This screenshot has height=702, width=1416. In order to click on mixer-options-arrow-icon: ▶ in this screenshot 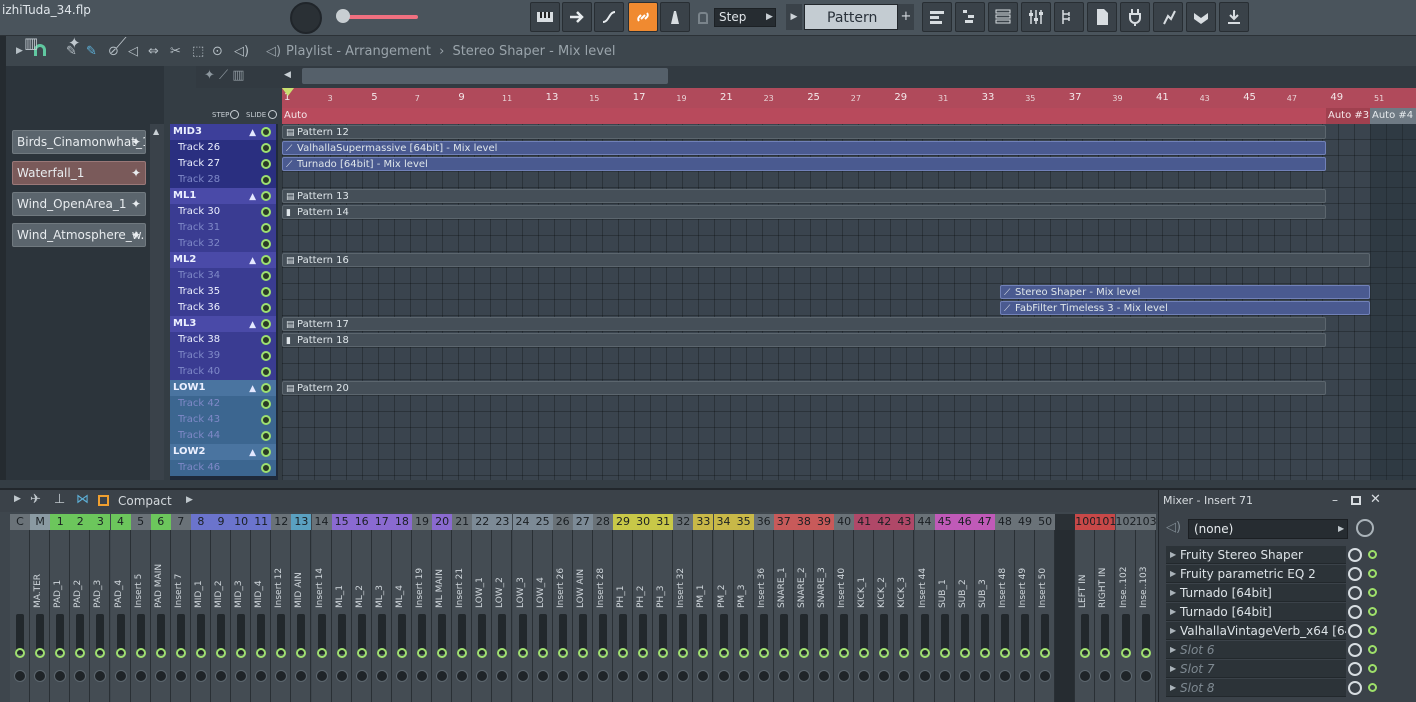, I will do `click(17, 499)`.